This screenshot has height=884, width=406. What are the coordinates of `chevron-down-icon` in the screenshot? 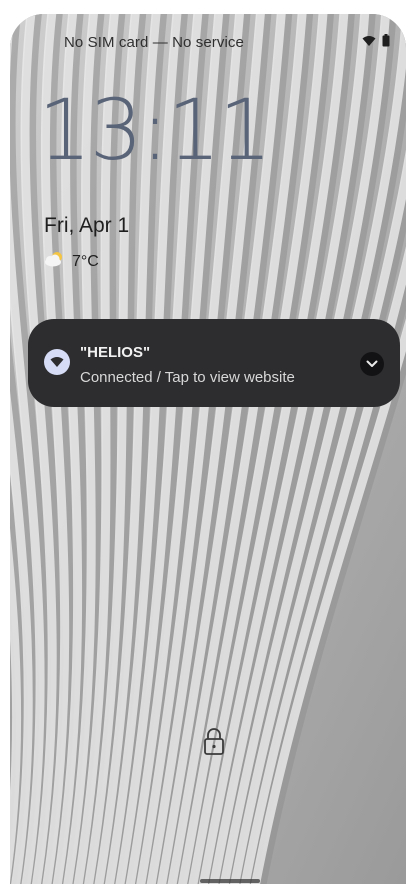 It's located at (372, 364).